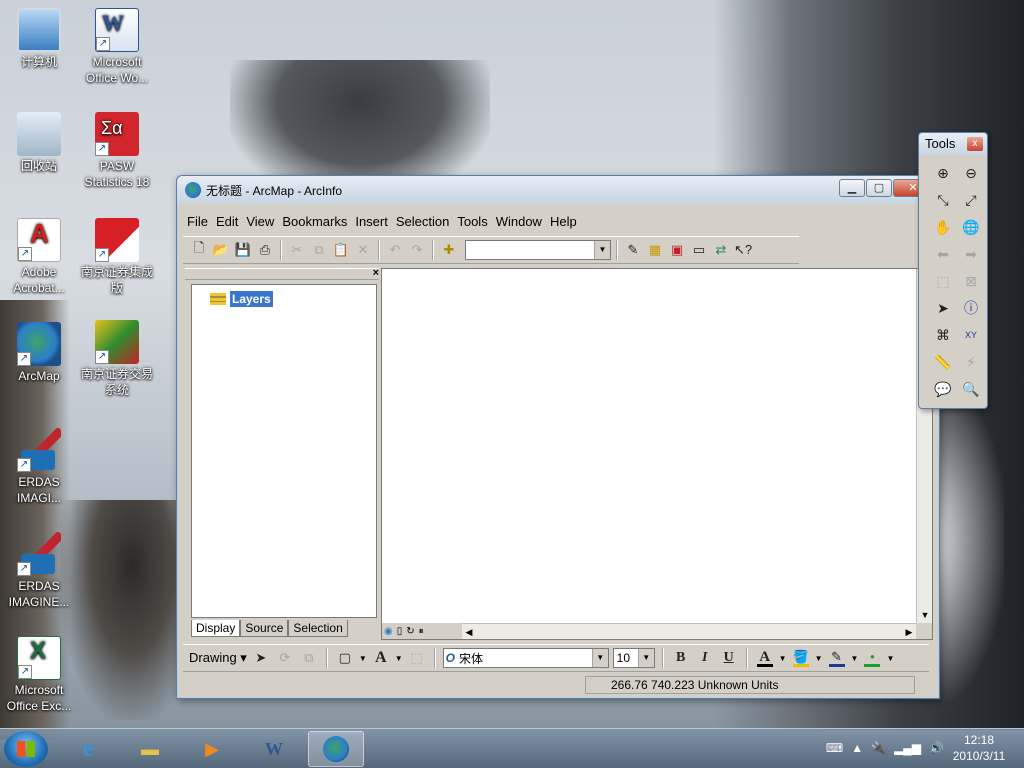  What do you see at coordinates (318, 628) in the screenshot?
I see `tab-selection: Selection` at bounding box center [318, 628].